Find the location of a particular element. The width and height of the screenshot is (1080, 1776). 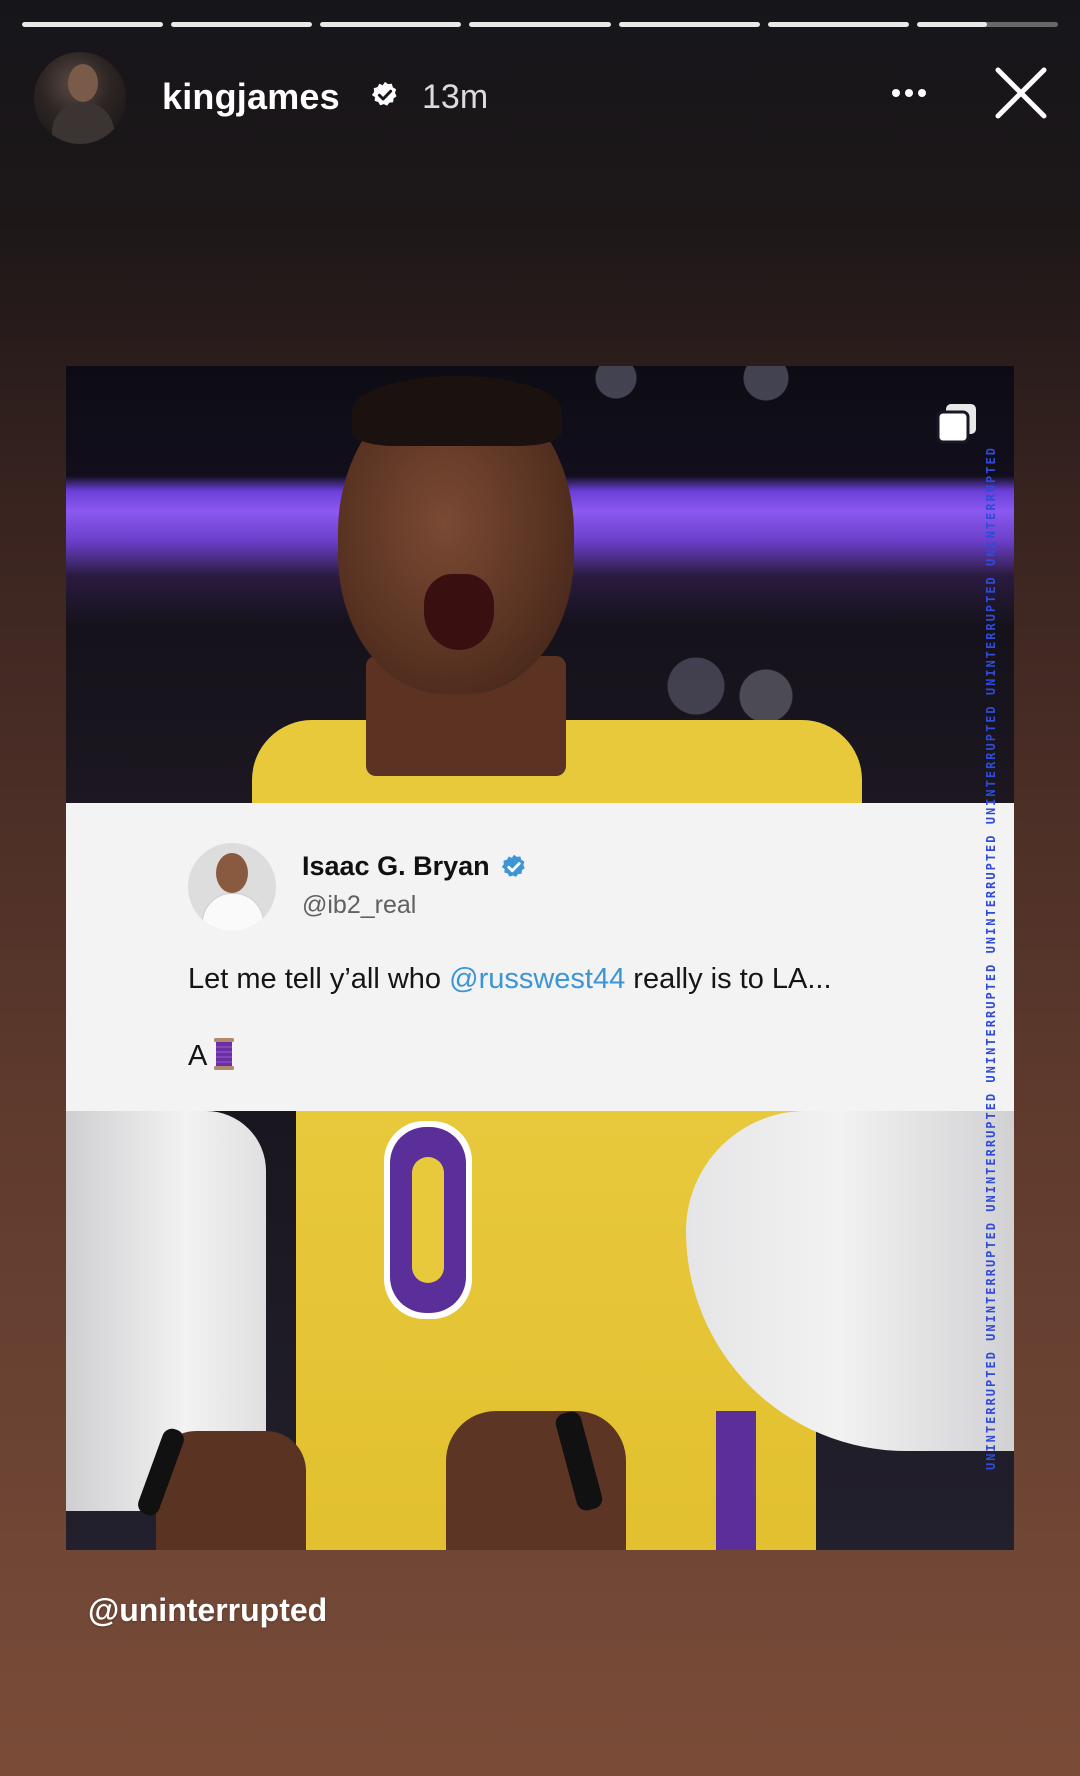

story-progress-bar is located at coordinates (540, 24).